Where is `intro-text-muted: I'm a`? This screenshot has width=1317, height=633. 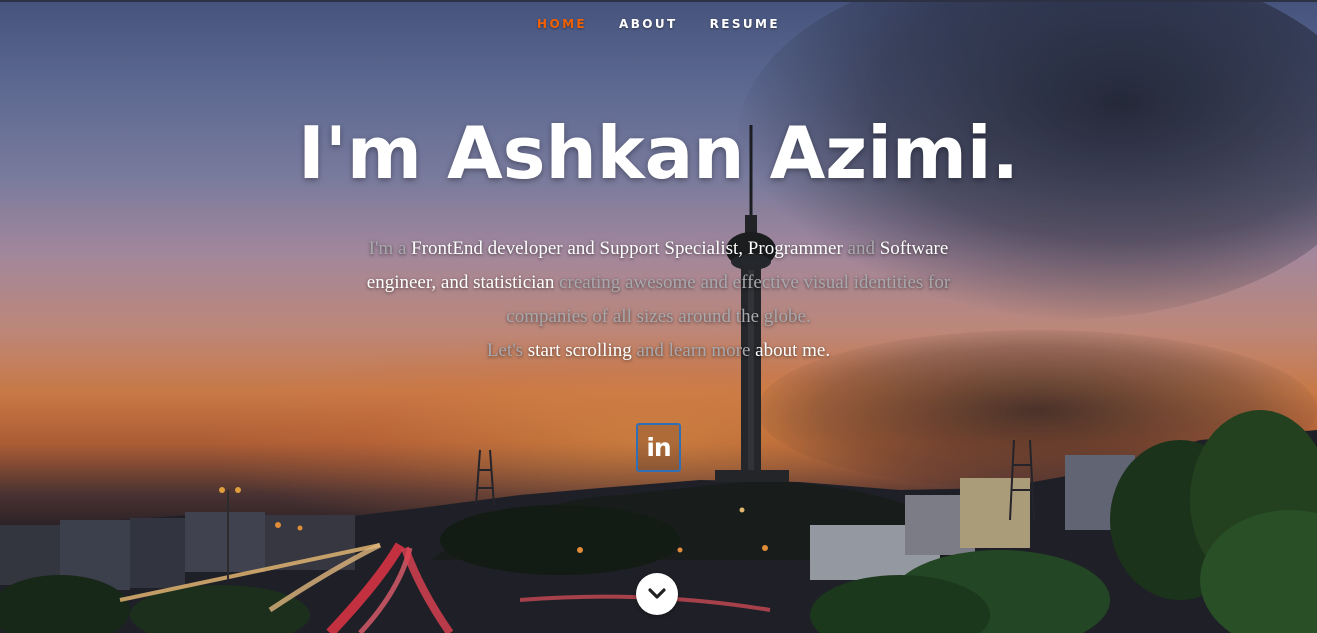
intro-text-muted: I'm a is located at coordinates (390, 248).